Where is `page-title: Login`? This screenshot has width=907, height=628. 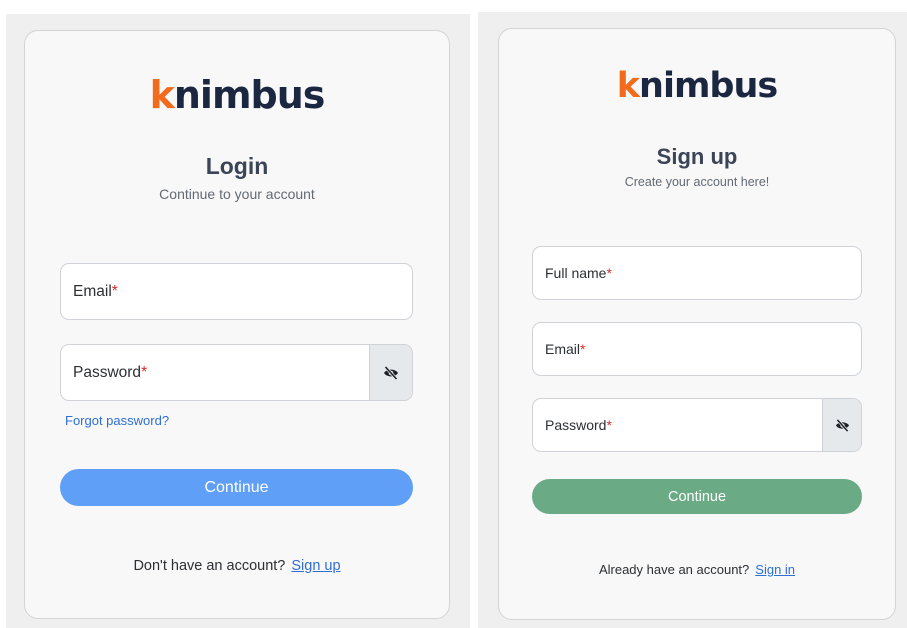 page-title: Login is located at coordinates (237, 166).